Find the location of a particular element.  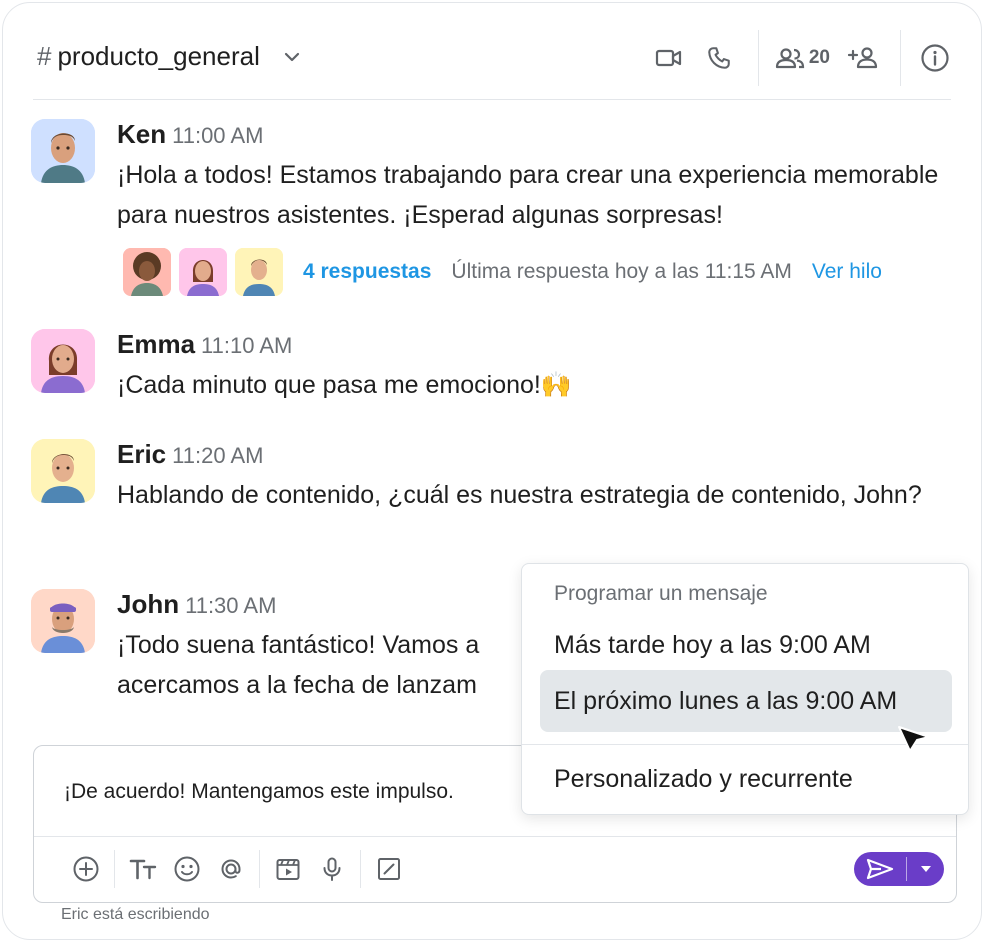

info-icon is located at coordinates (935, 58).